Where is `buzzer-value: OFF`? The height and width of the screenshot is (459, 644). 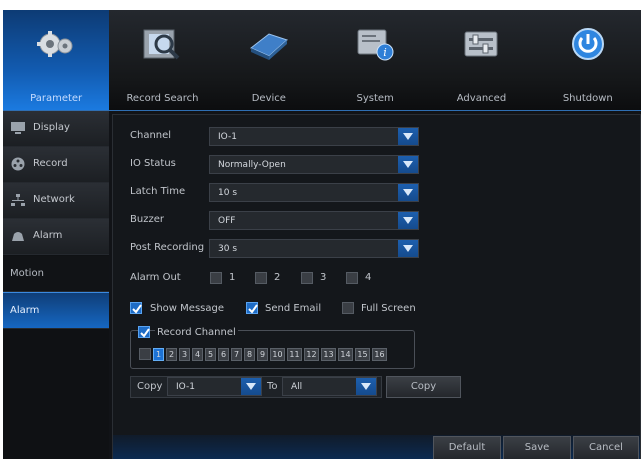 buzzer-value: OFF is located at coordinates (227, 221).